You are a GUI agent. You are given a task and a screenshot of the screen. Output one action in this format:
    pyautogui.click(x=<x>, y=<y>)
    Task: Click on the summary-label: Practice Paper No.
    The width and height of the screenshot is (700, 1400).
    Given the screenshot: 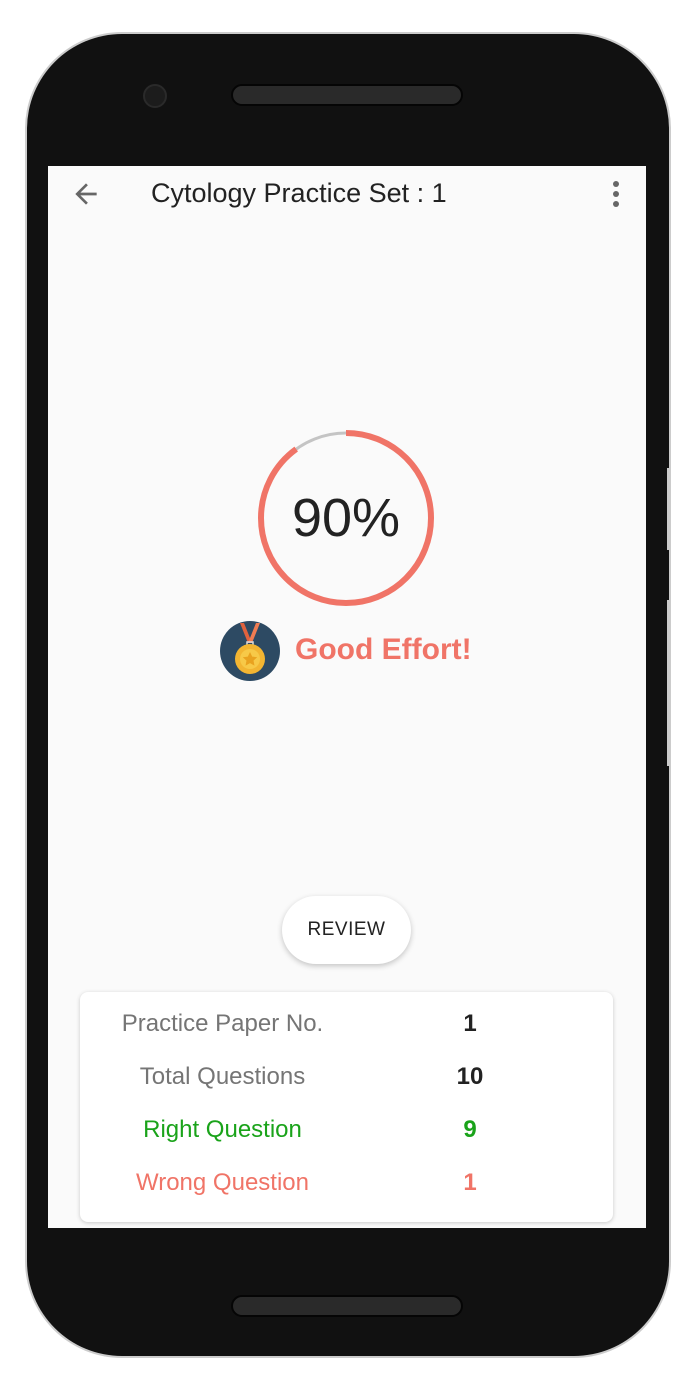 What is the action you would take?
    pyautogui.click(x=222, y=1023)
    